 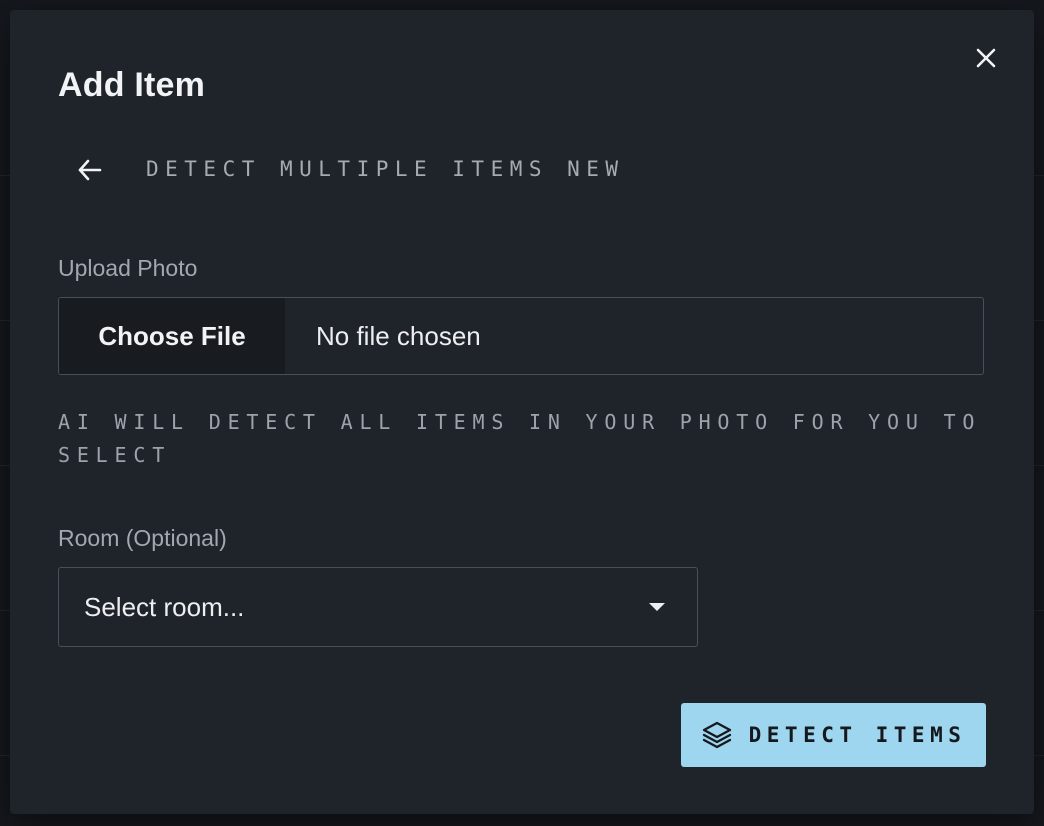 I want to click on caret-down-icon, so click(x=657, y=607).